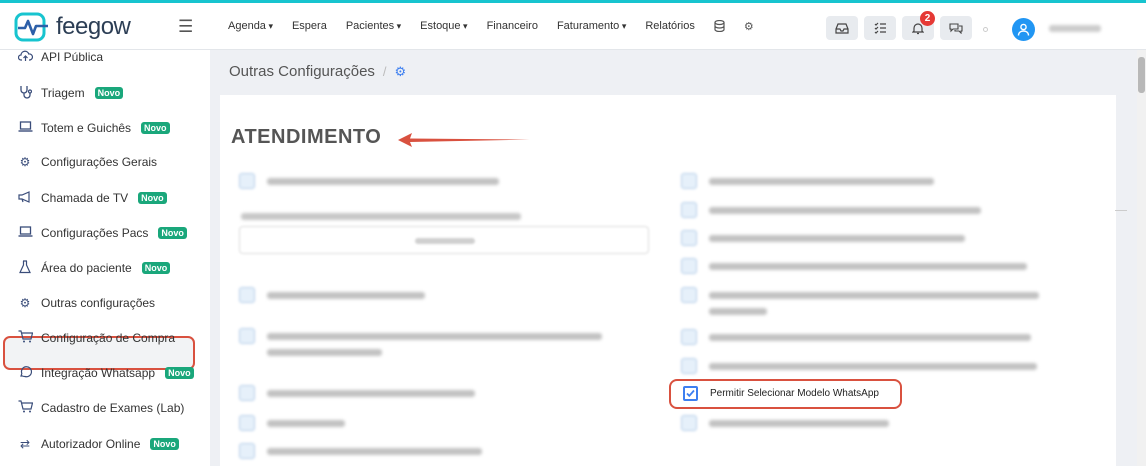 The image size is (1146, 466). What do you see at coordinates (98, 373) in the screenshot?
I see `sidebar-item-label: Integração Whatsapp` at bounding box center [98, 373].